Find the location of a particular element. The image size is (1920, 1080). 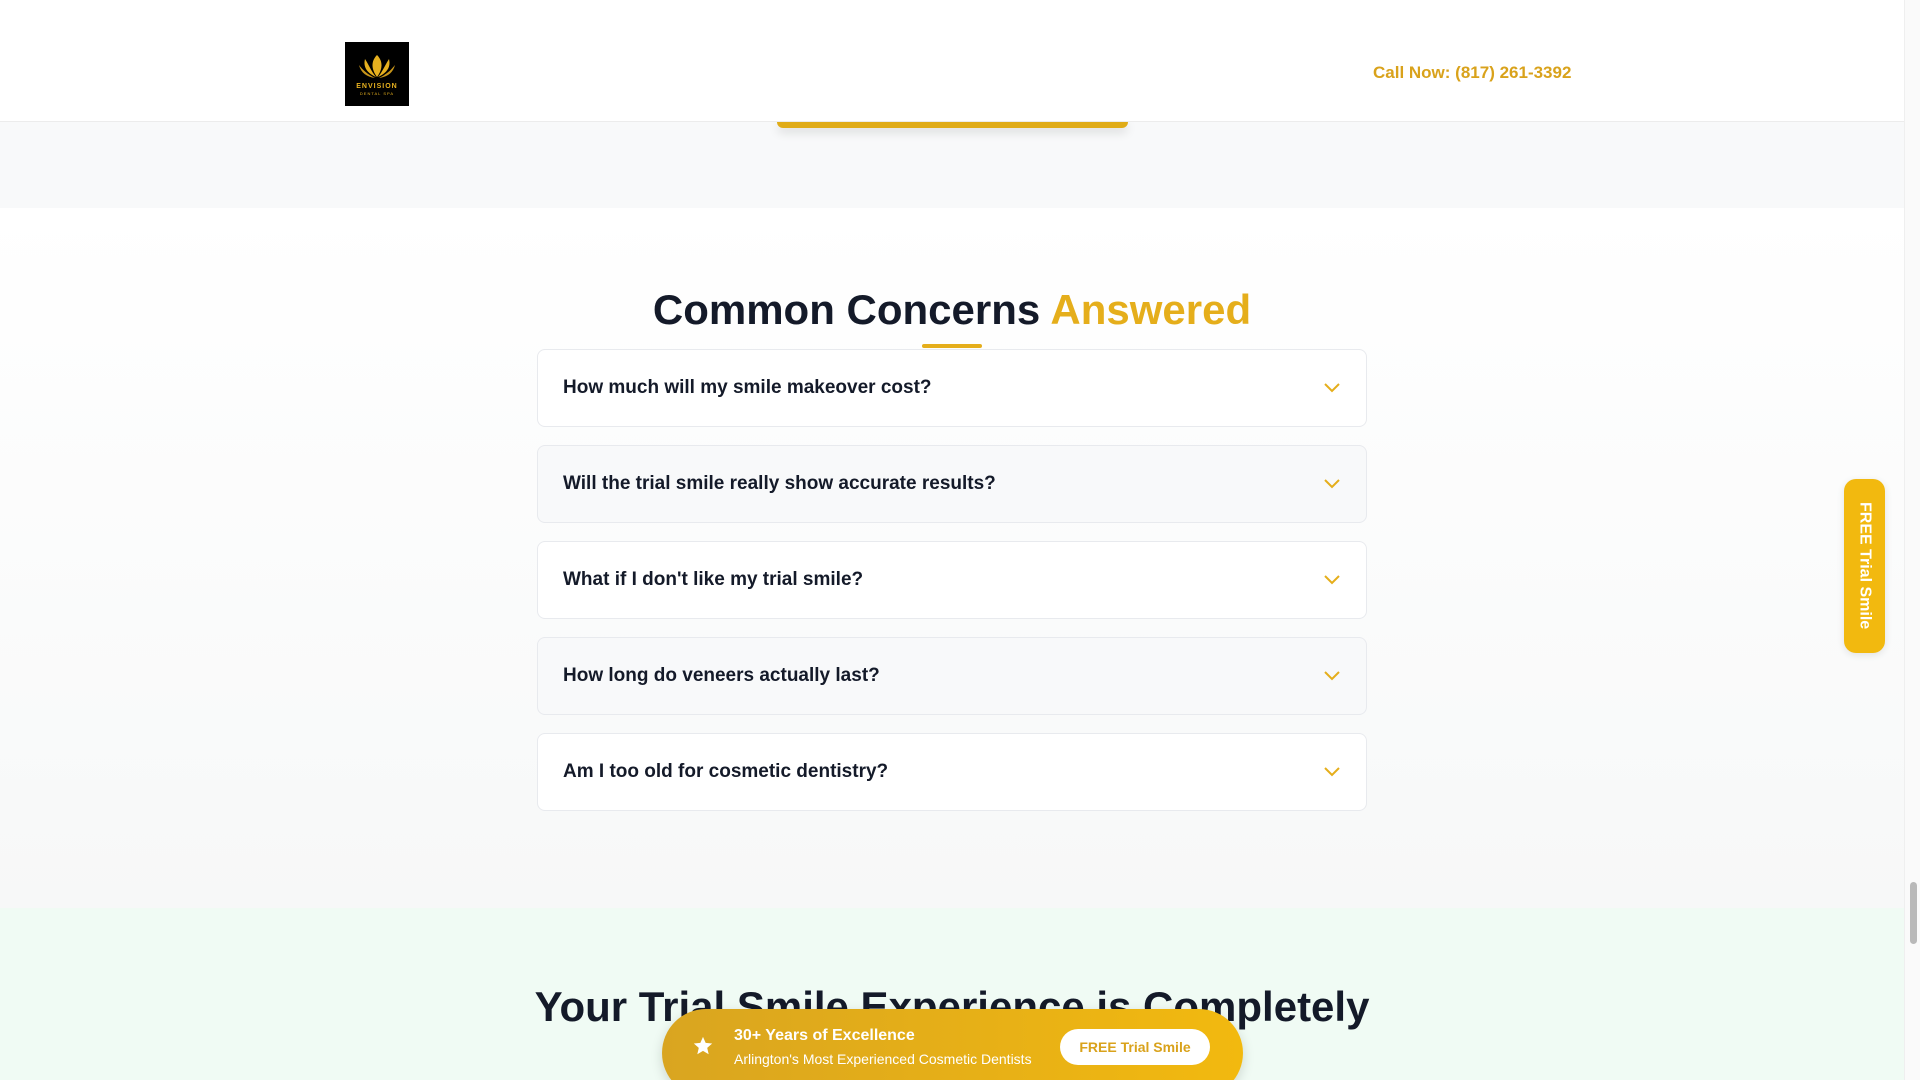

lotus-logo-icon is located at coordinates (377, 66).